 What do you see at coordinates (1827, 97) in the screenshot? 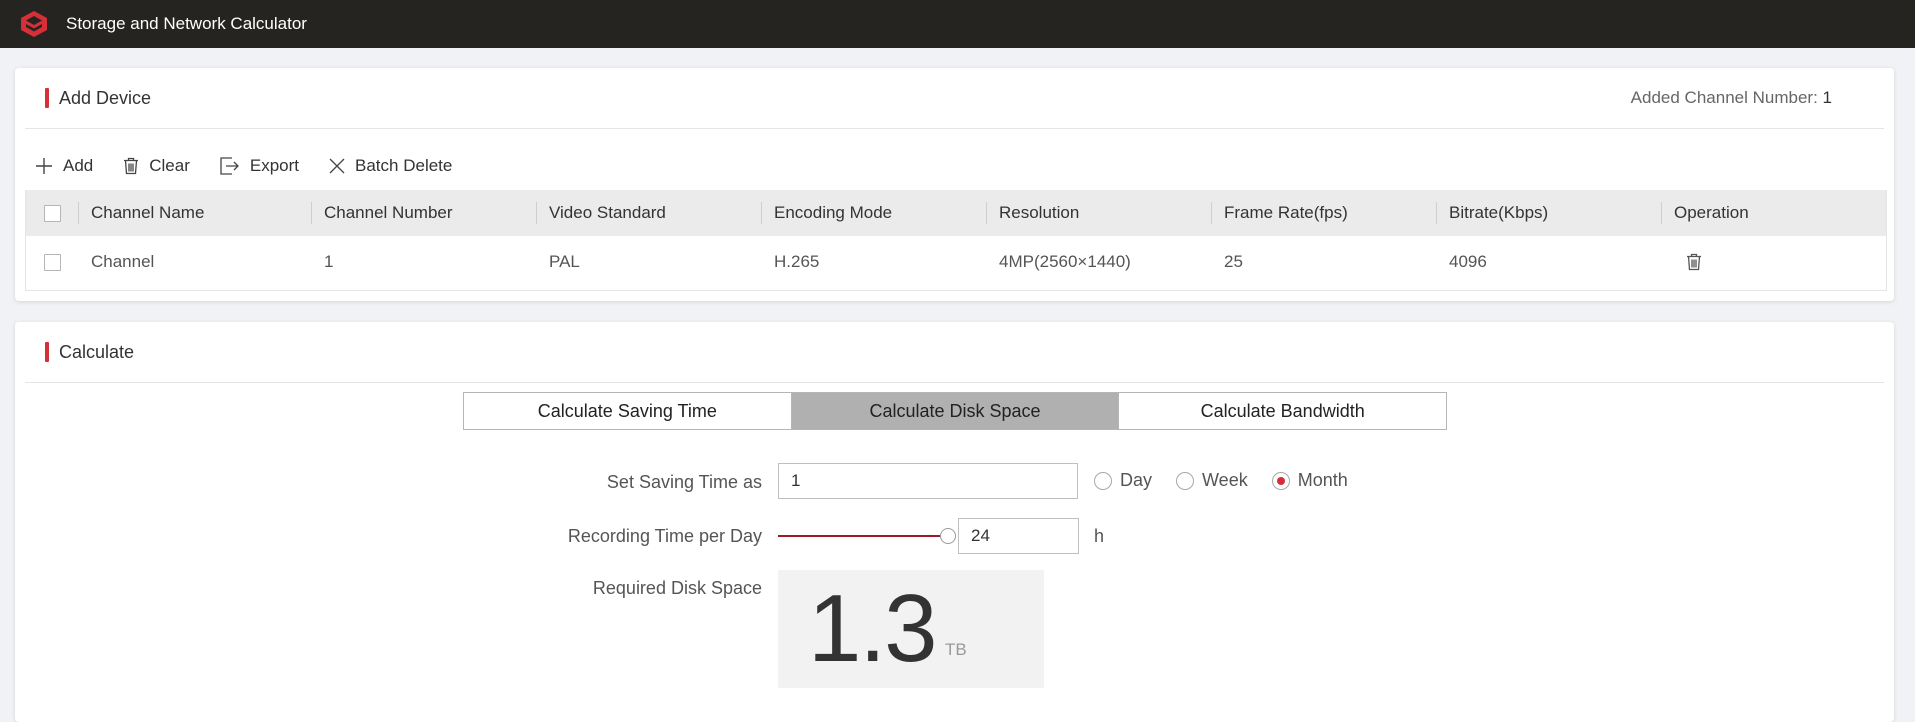
I see `added-channel-value: 1` at bounding box center [1827, 97].